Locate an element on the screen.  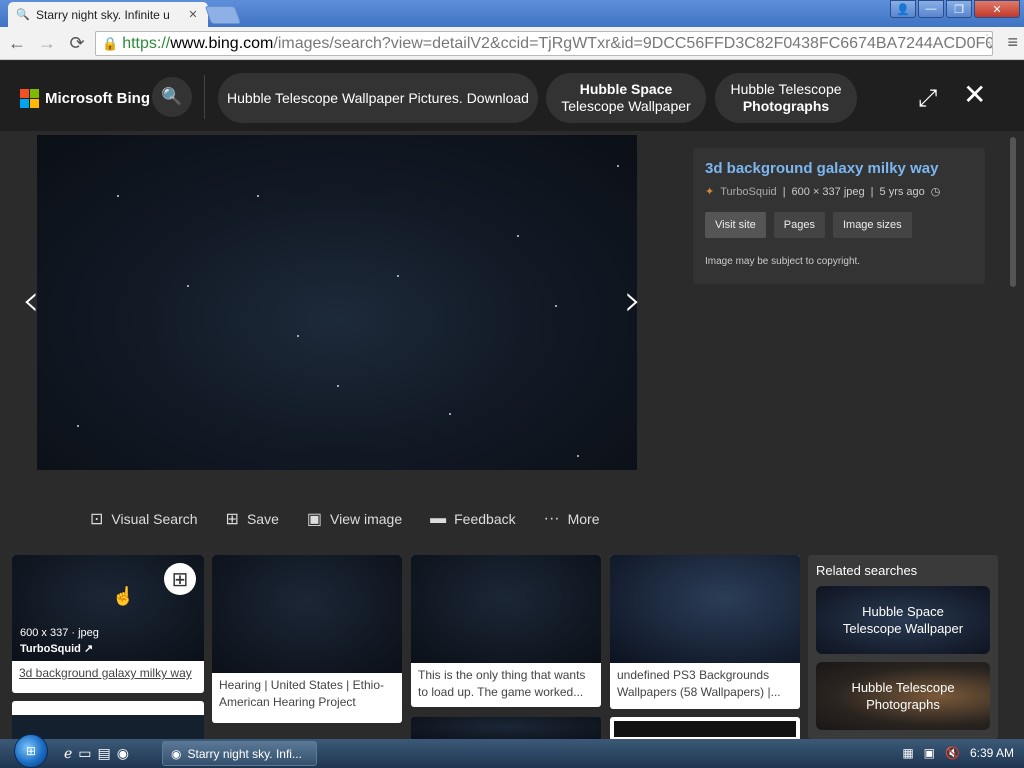
microsoft-logo-icon is located at coordinates (29, 98).